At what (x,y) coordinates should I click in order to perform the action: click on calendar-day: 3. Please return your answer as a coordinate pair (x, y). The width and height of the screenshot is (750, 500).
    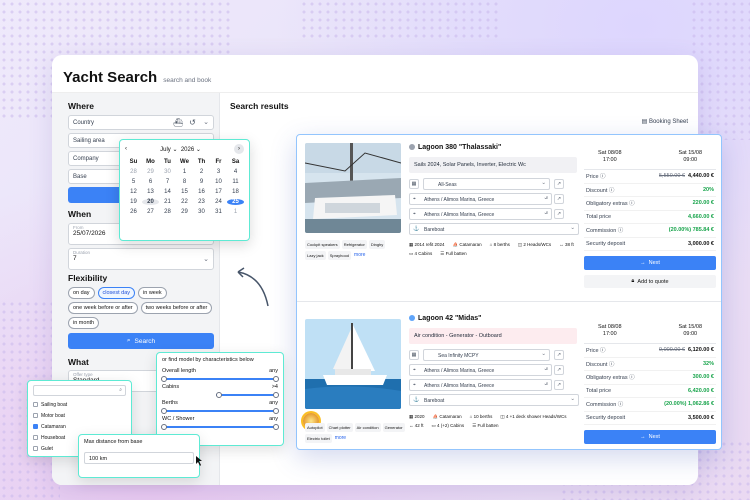
    Looking at the image, I should click on (218, 172).